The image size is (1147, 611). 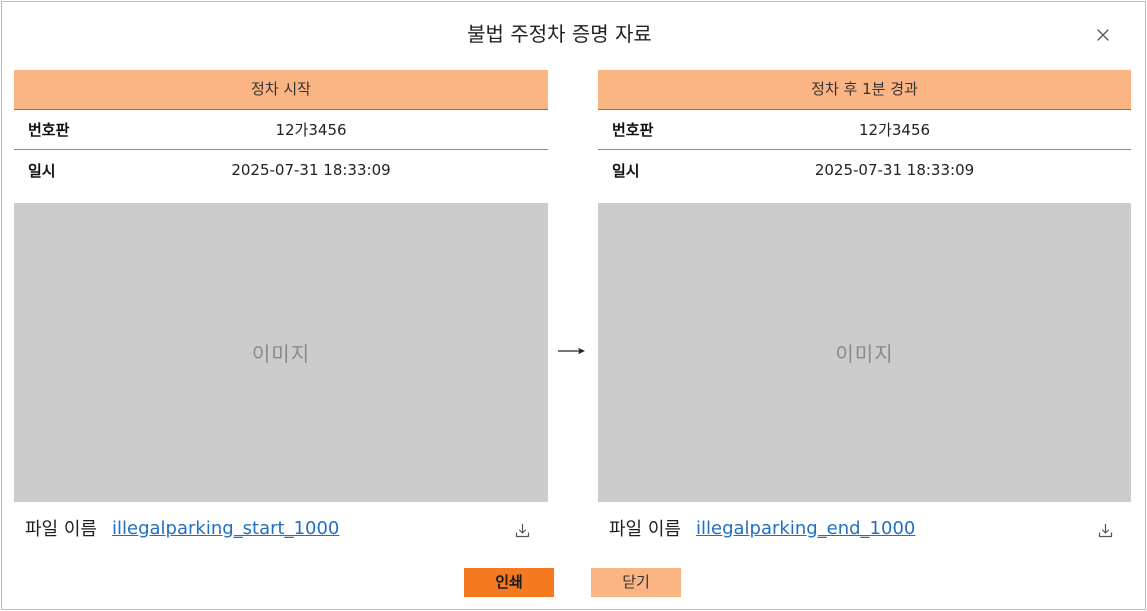 What do you see at coordinates (805, 528) in the screenshot?
I see `file-name-link: illegalparking_end_1000` at bounding box center [805, 528].